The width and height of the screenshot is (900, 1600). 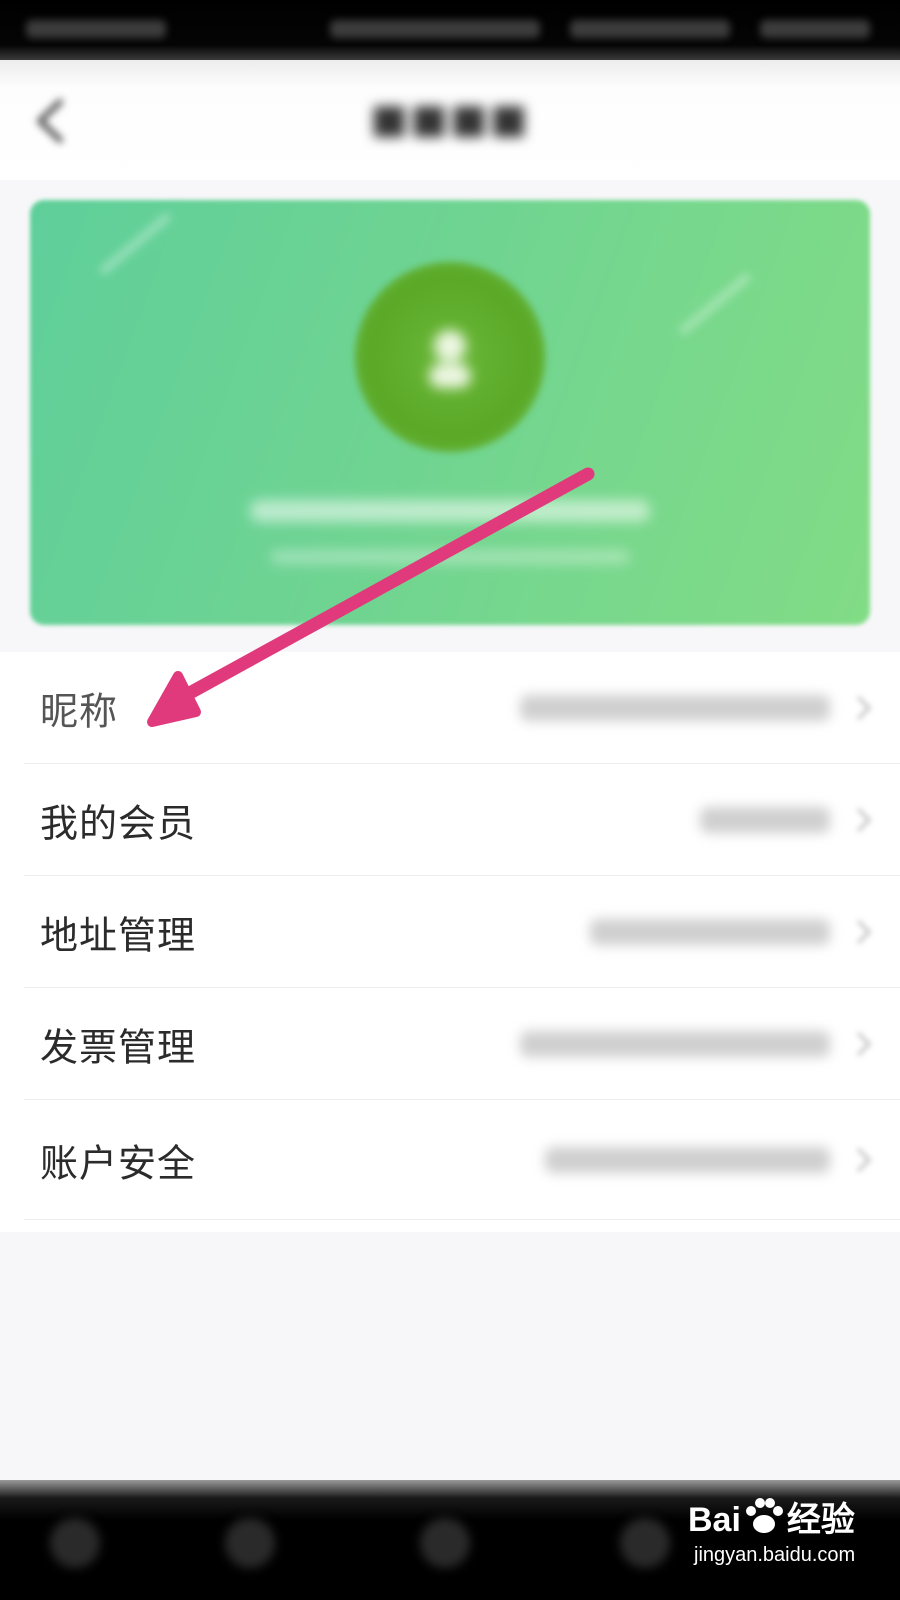 What do you see at coordinates (462, 1160) in the screenshot?
I see `menu-item-account-security: 账户安全` at bounding box center [462, 1160].